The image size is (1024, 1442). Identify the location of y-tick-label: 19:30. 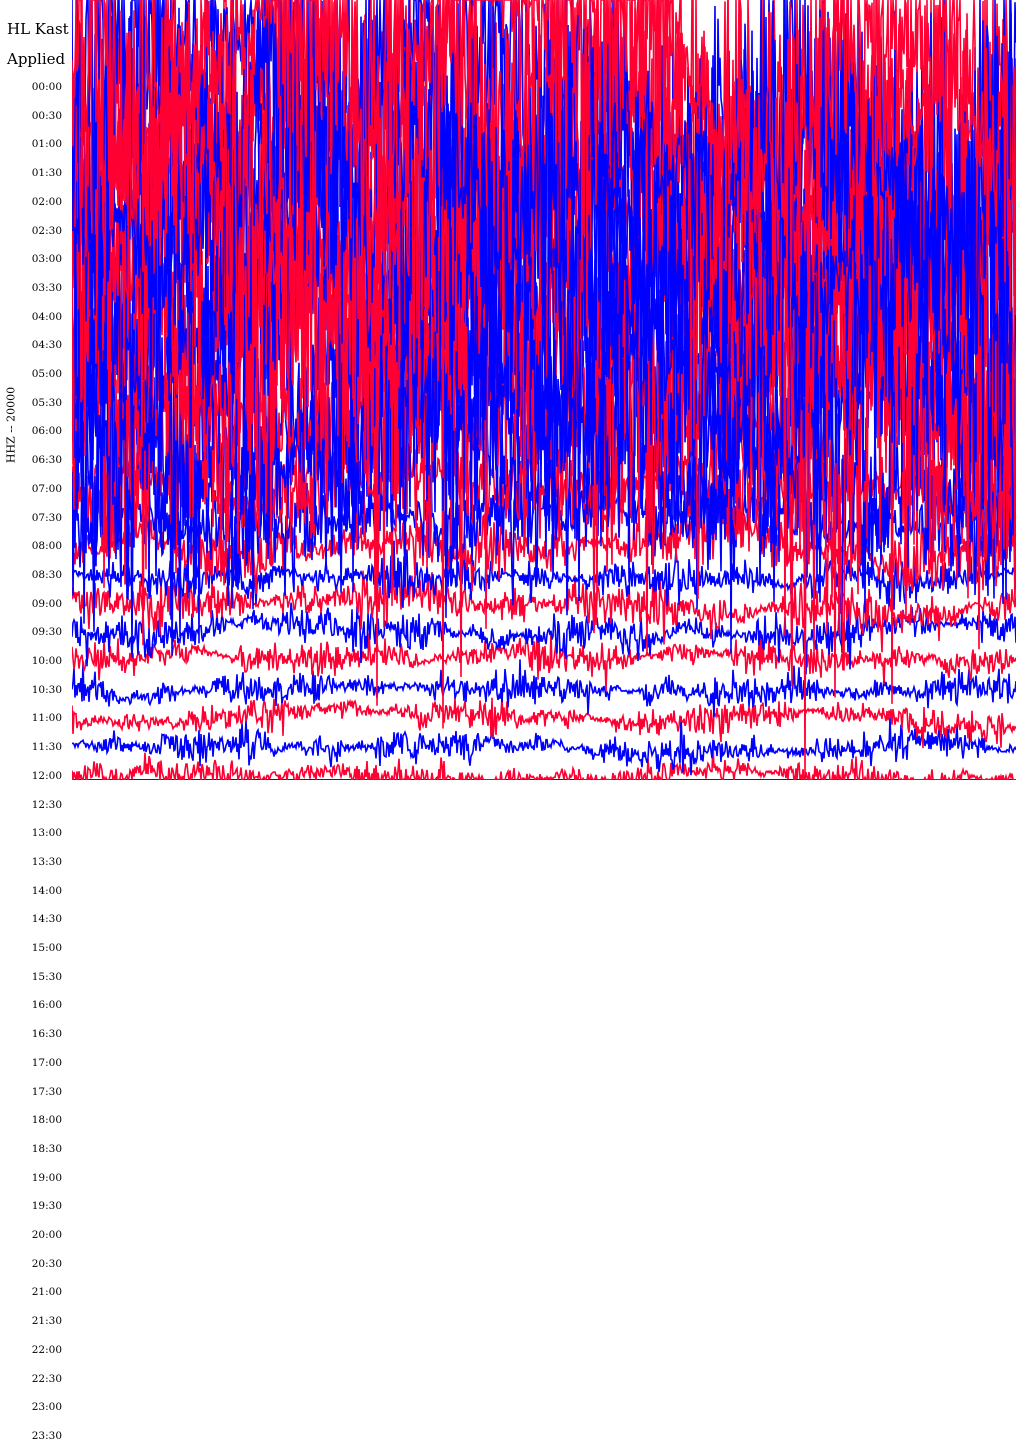
(46, 1206).